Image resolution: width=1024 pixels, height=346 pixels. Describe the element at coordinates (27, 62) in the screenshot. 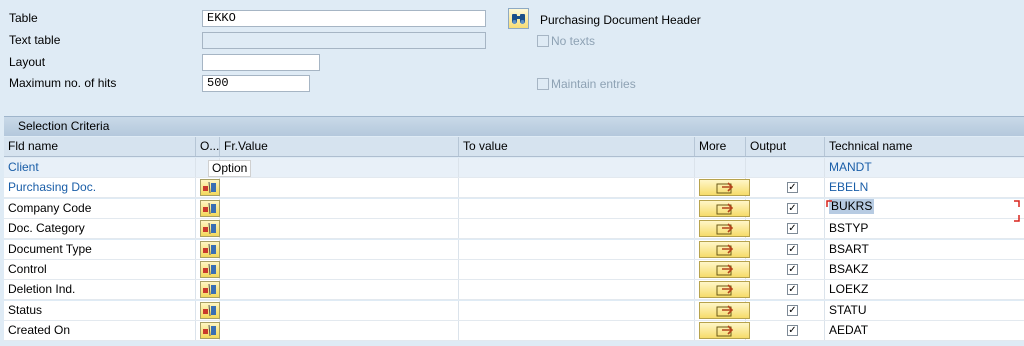

I see `layout-label: Layout` at that location.